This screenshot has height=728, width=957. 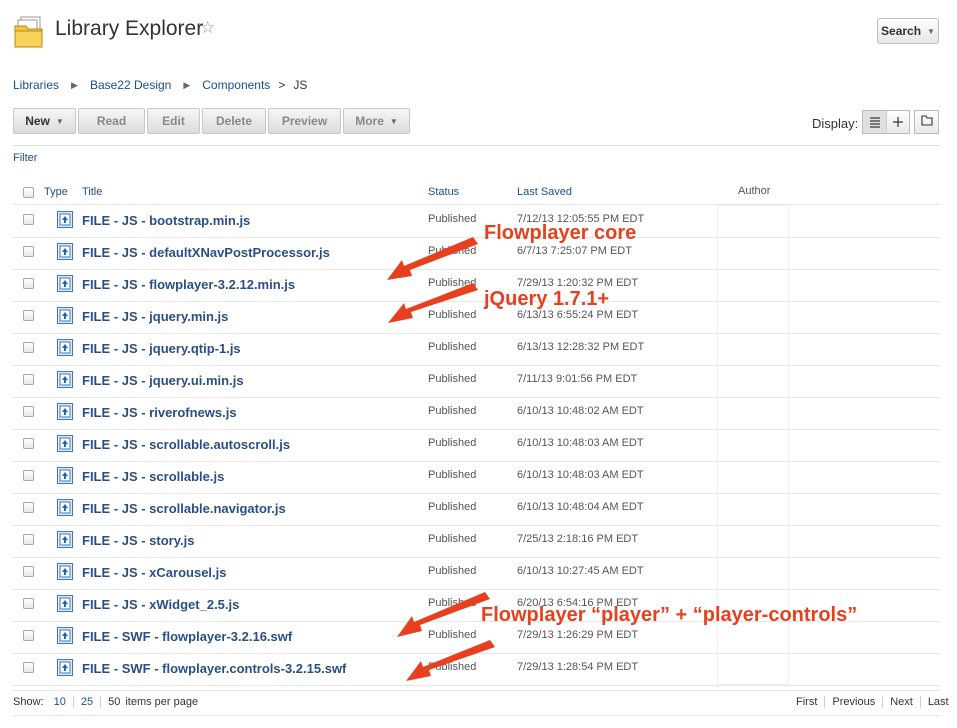 What do you see at coordinates (560, 233) in the screenshot?
I see `annotation-flowplayer-core: Flowplayer core` at bounding box center [560, 233].